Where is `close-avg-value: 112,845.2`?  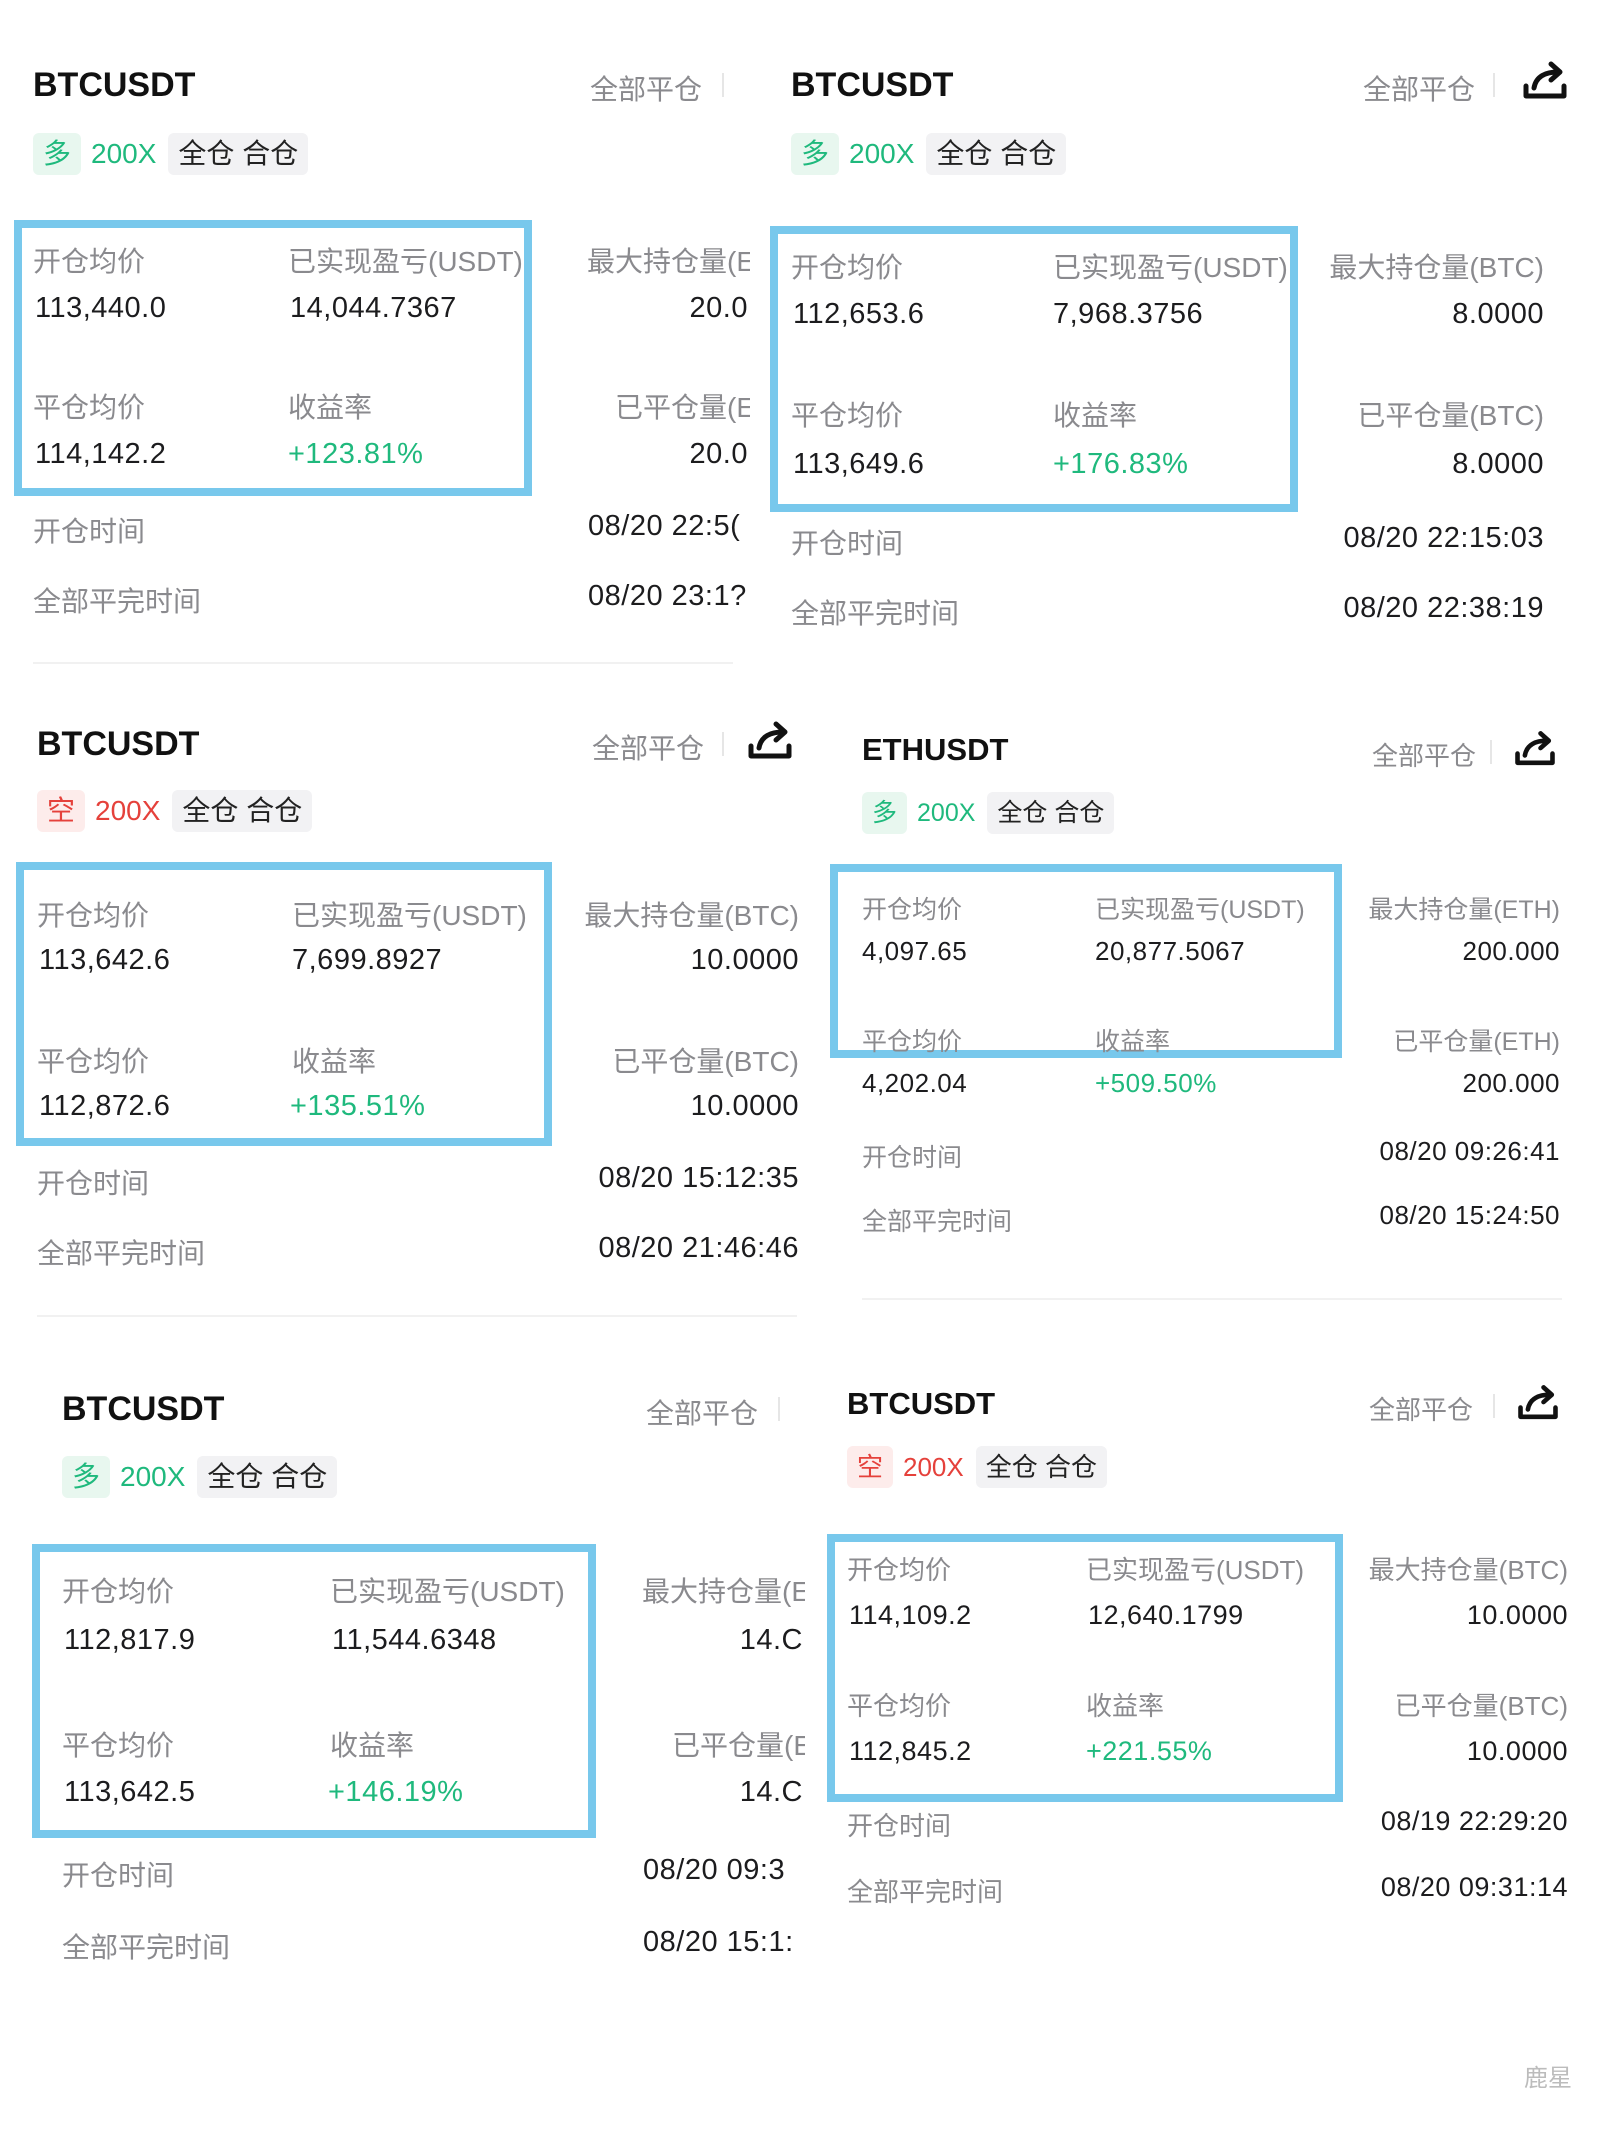
close-avg-value: 112,845.2 is located at coordinates (910, 1751).